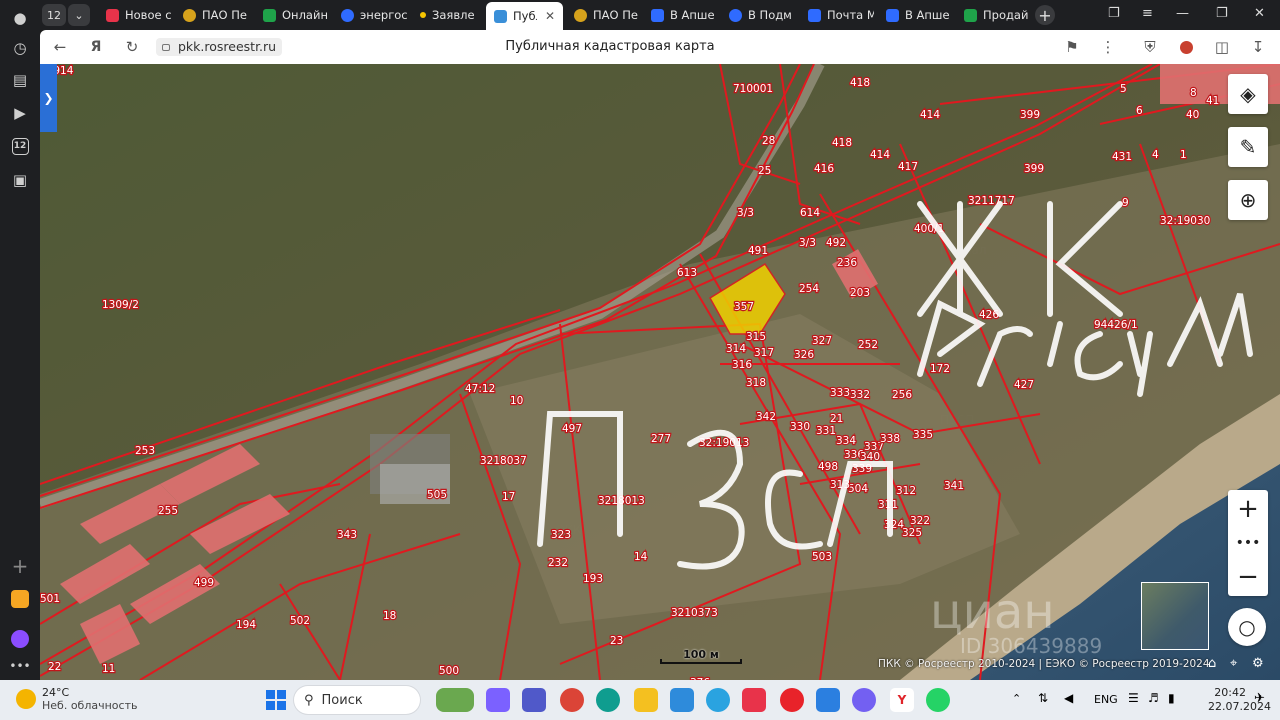 The height and width of the screenshot is (720, 1280). What do you see at coordinates (824, 169) in the screenshot?
I see `parcel-label: 416` at bounding box center [824, 169].